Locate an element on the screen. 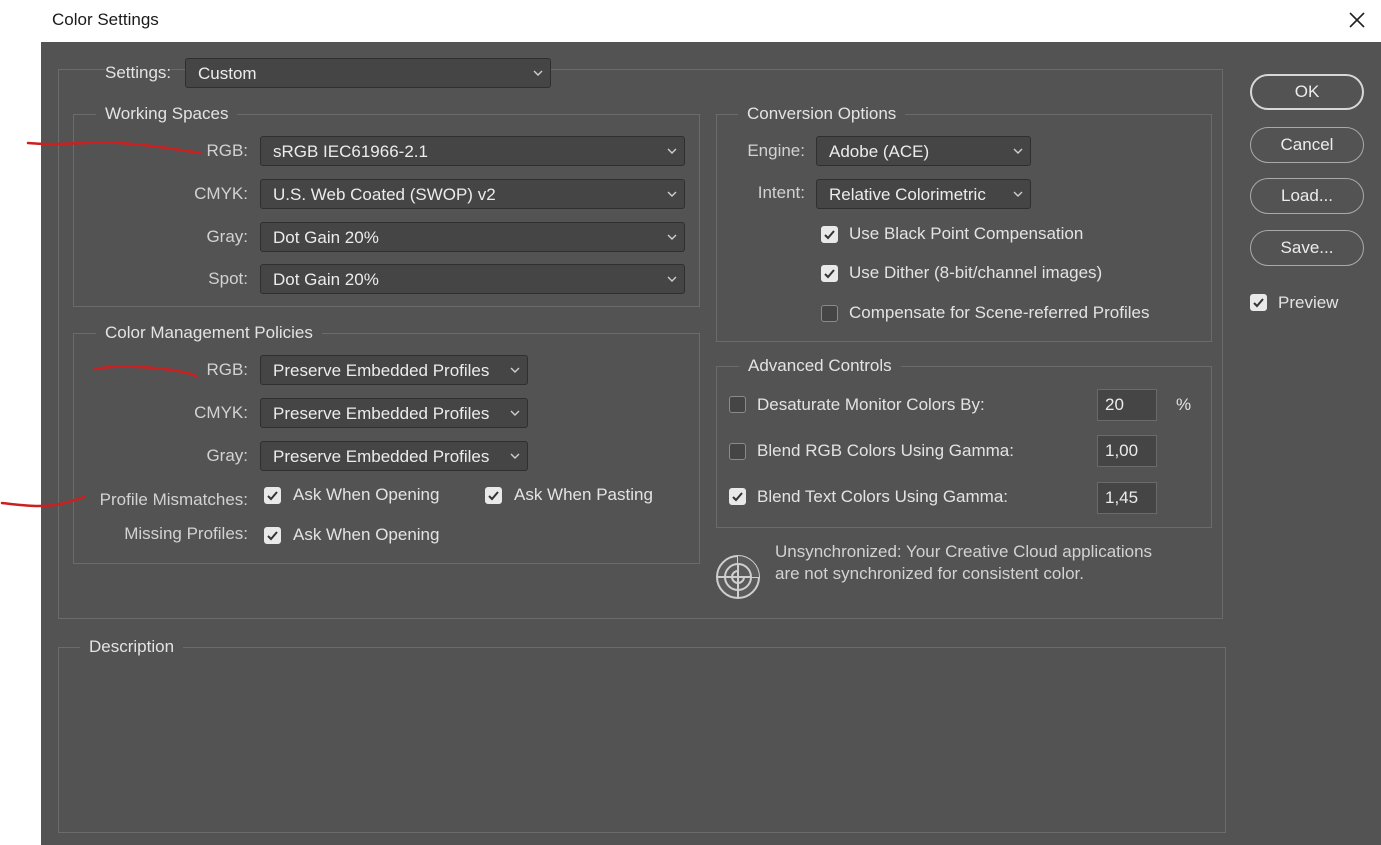 The width and height of the screenshot is (1381, 845). mismatch-ask-pasting-checkbox is located at coordinates (493, 495).